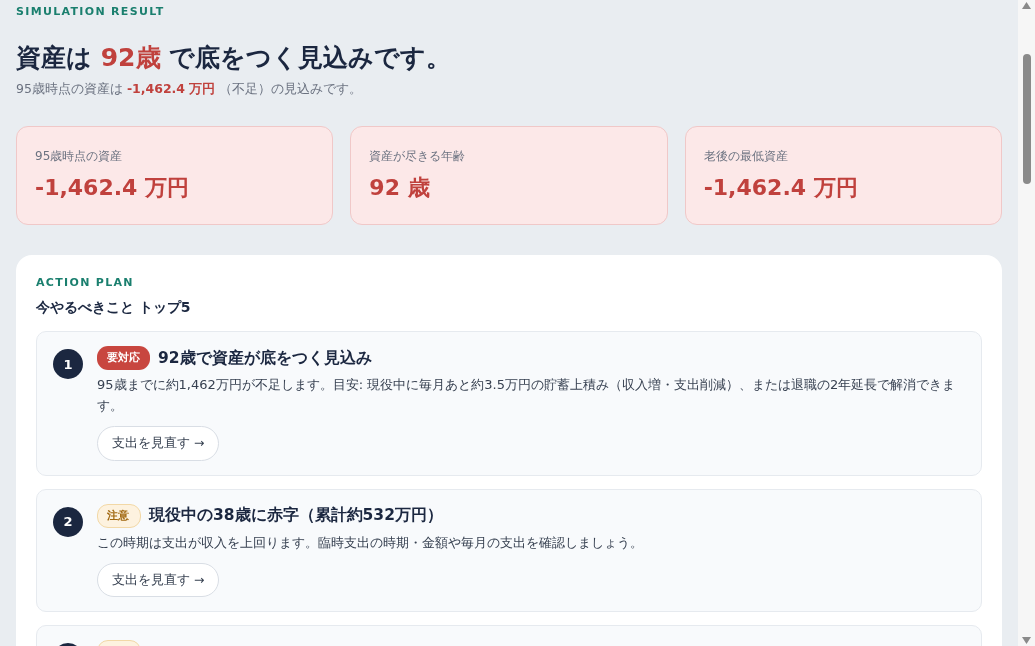 This screenshot has width=1035, height=646. Describe the element at coordinates (68, 521) in the screenshot. I see `step-number: 2` at that location.